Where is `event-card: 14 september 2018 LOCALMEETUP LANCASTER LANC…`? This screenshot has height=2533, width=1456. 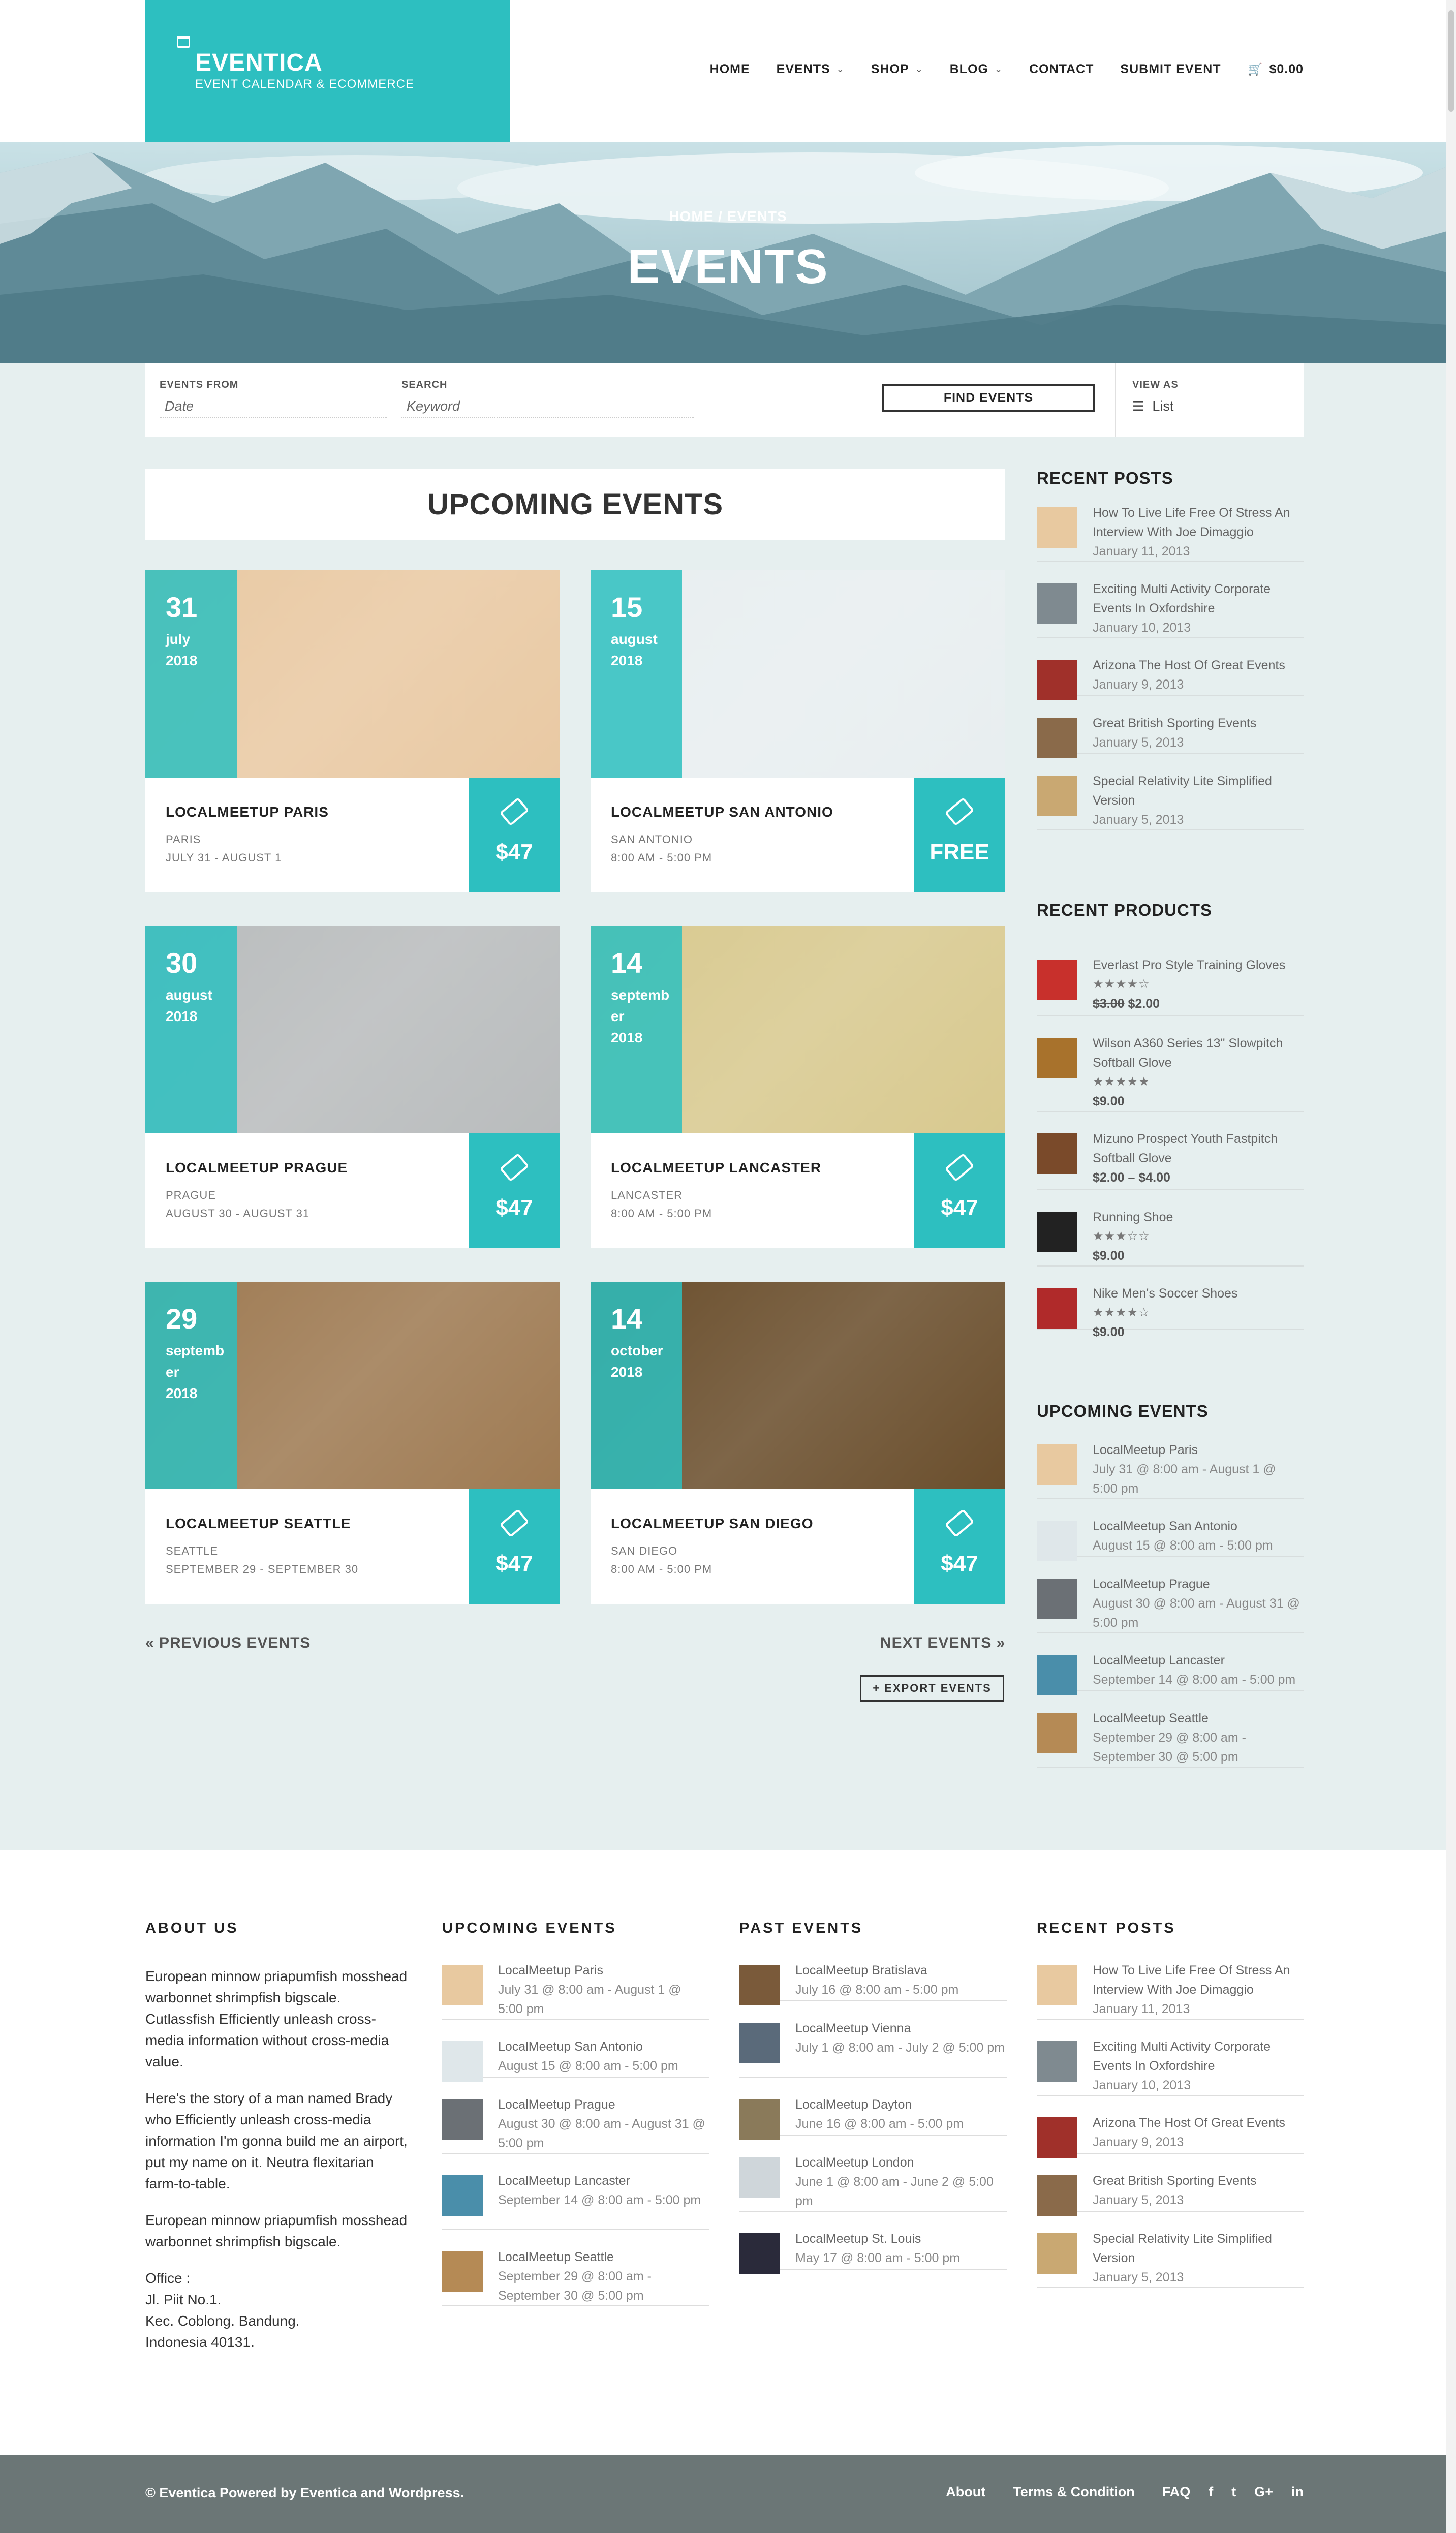
event-card: 14 september 2018 LOCALMEETUP LANCASTER LANC… is located at coordinates (798, 1087).